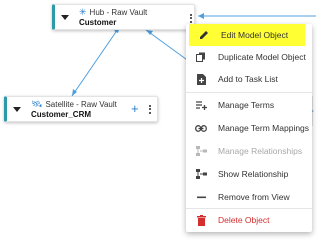 This screenshot has width=320, height=240. I want to click on menu-item-label: Duplicate Model Object, so click(262, 57).